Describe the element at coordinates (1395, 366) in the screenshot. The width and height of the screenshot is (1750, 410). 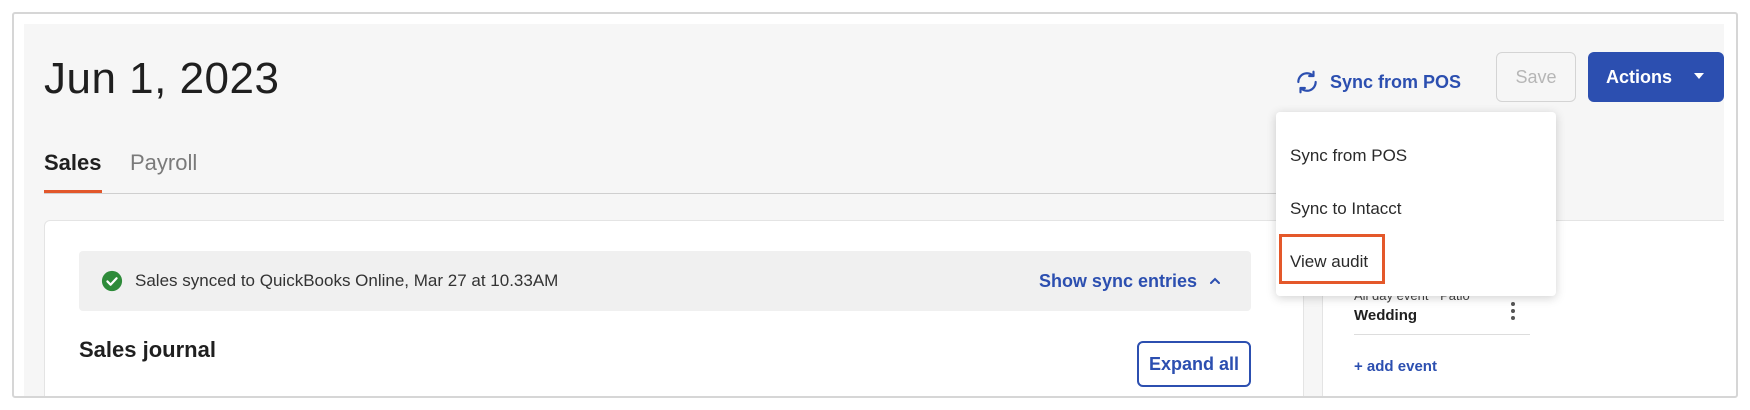
I see `add-event-link: + add event` at that location.